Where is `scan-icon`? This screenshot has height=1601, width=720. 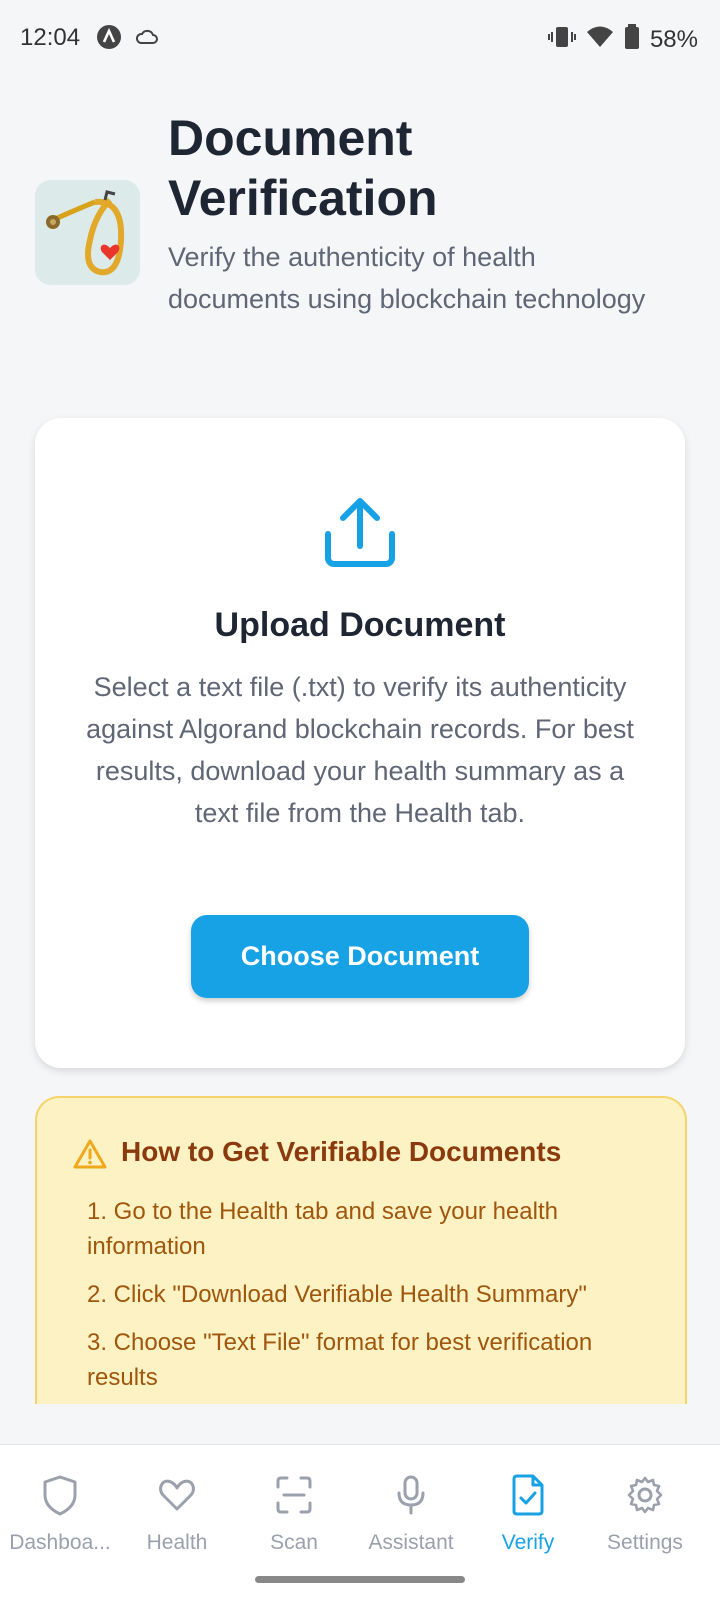
scan-icon is located at coordinates (294, 1495).